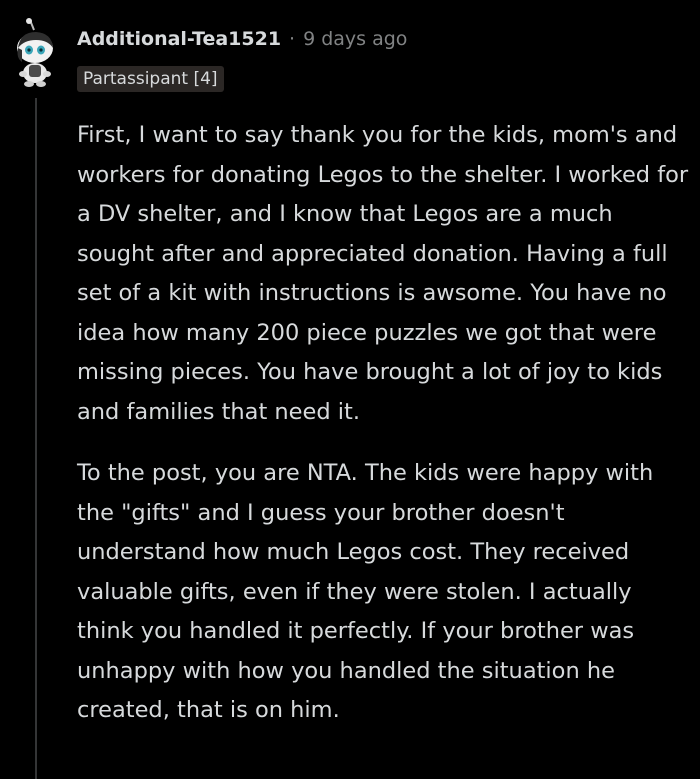 This screenshot has height=779, width=700. I want to click on user-flair: Partassipant [4], so click(150, 79).